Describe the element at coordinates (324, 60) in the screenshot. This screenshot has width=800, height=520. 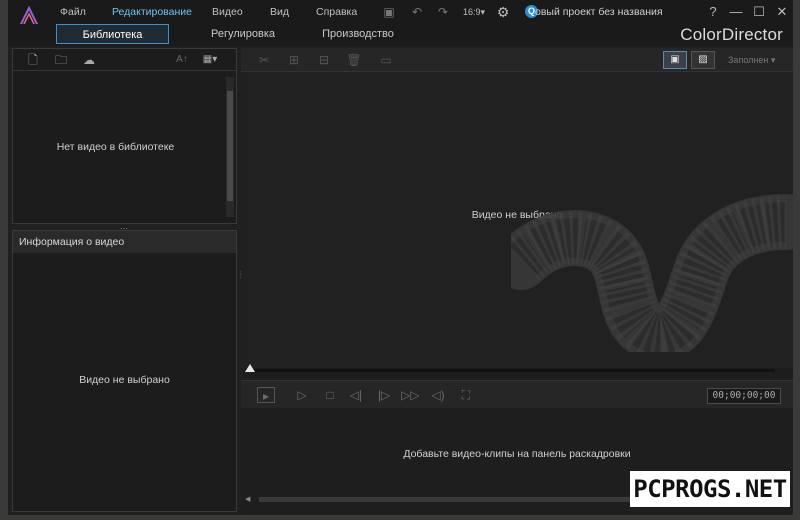
I see `align-icon: ⊟` at that location.